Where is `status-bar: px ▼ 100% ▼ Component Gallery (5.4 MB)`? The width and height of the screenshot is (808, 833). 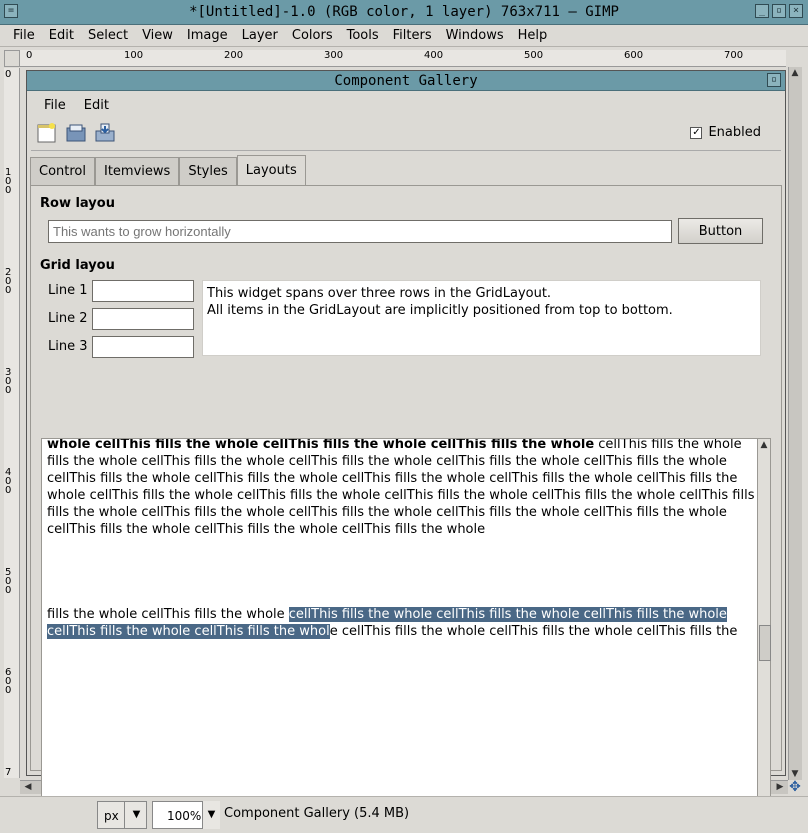
status-bar: px ▼ 100% ▼ Component Gallery (5.4 MB) is located at coordinates (404, 814).